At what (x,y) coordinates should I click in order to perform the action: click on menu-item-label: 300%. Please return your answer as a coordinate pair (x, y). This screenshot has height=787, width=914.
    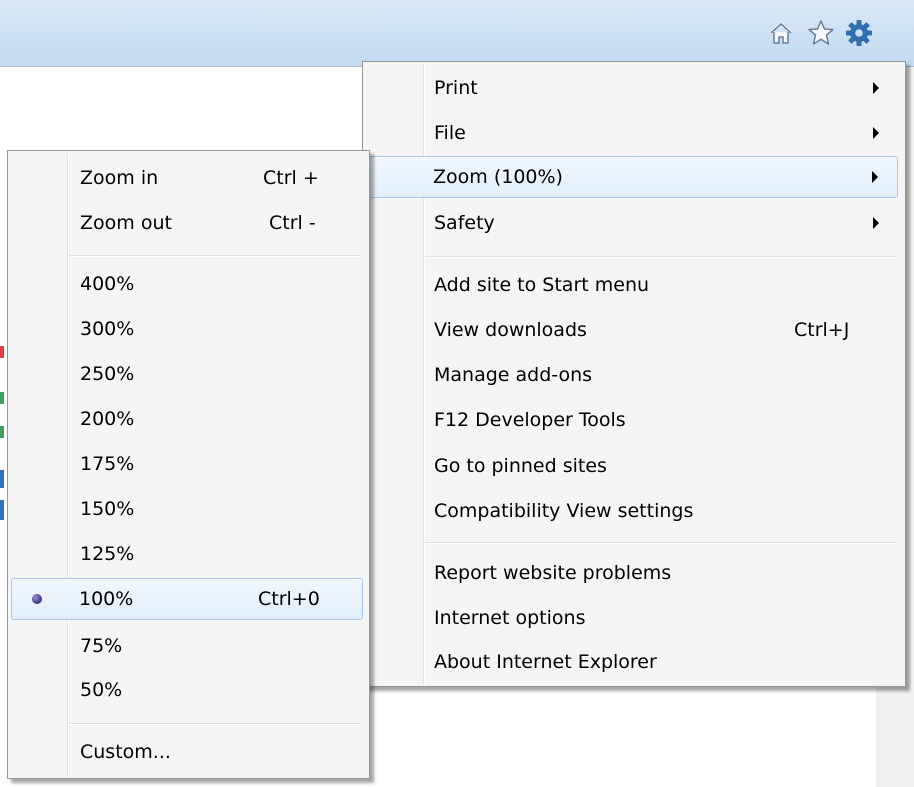
    Looking at the image, I should click on (107, 329).